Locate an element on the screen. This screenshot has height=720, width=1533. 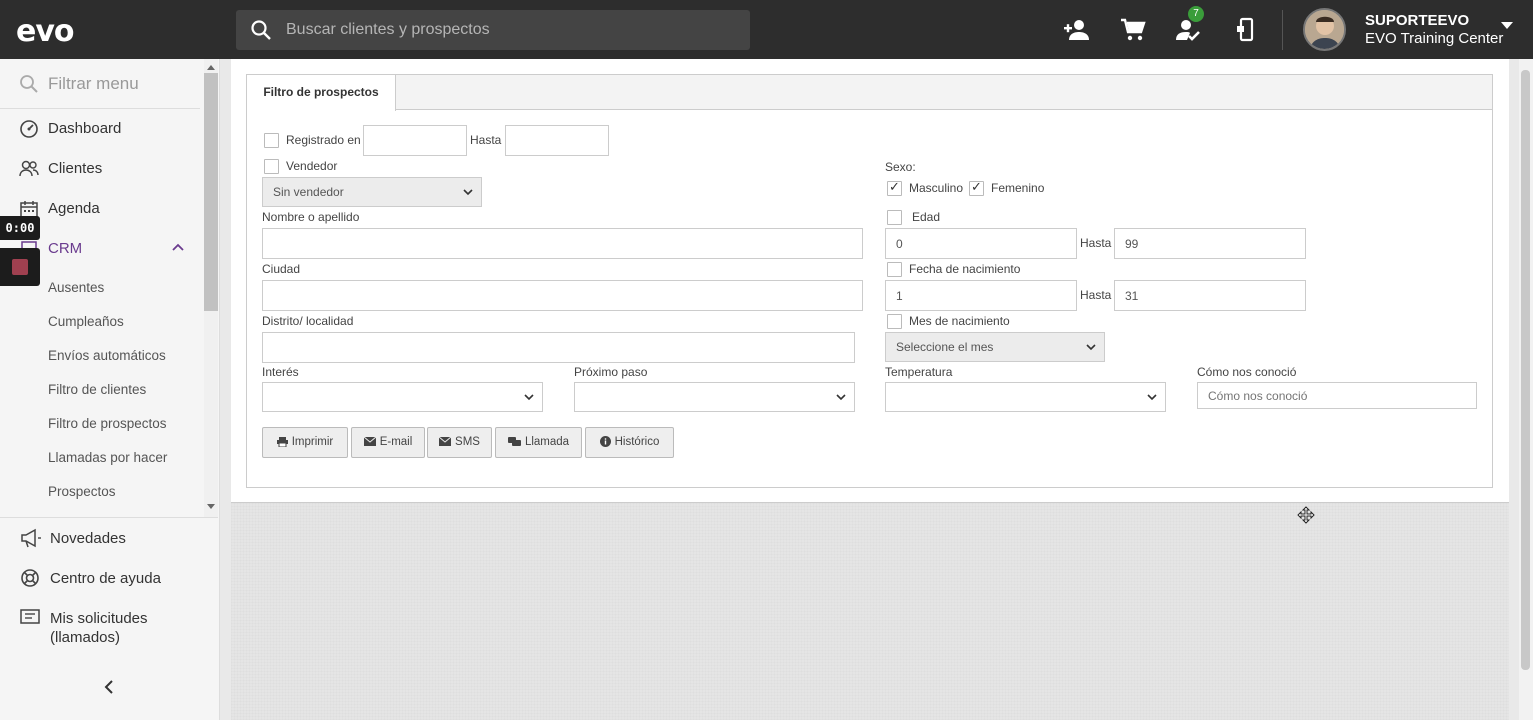
vendedor-select-value: Sin vendedor is located at coordinates (308, 192).